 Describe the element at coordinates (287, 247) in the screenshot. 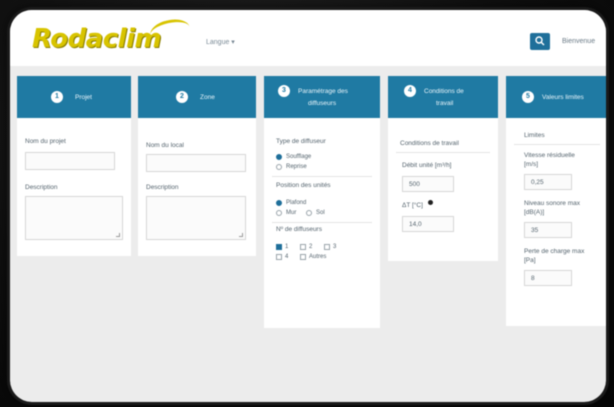

I see `count-option-label: 1` at that location.